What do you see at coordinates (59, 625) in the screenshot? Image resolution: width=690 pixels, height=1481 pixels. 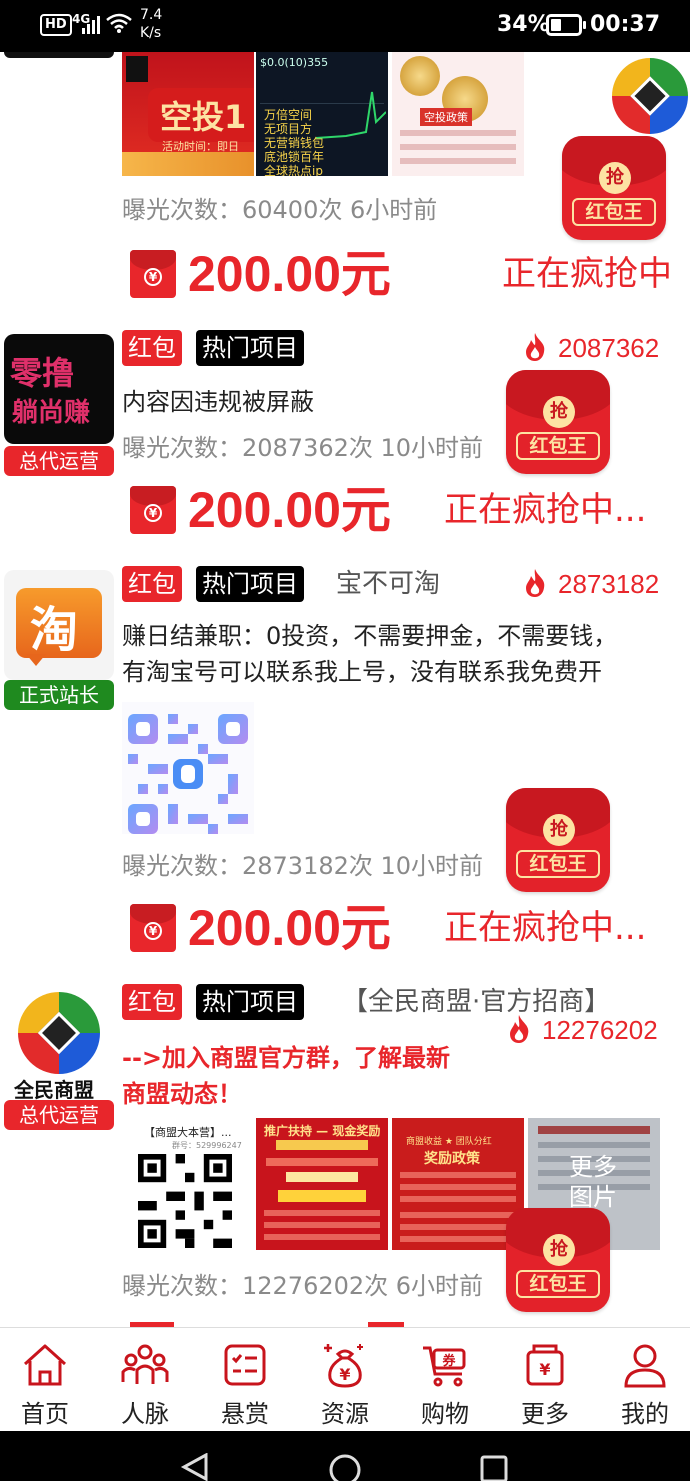 I see `avatar: 淘` at bounding box center [59, 625].